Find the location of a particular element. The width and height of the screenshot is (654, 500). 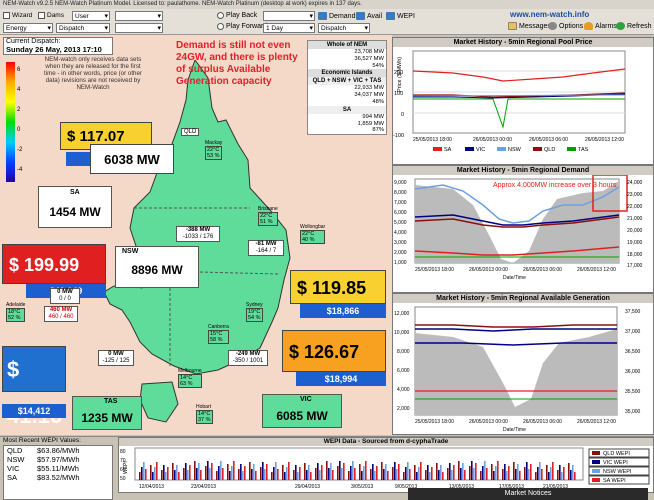

dispatch-combo: Dispatch is located at coordinates (83, 28).